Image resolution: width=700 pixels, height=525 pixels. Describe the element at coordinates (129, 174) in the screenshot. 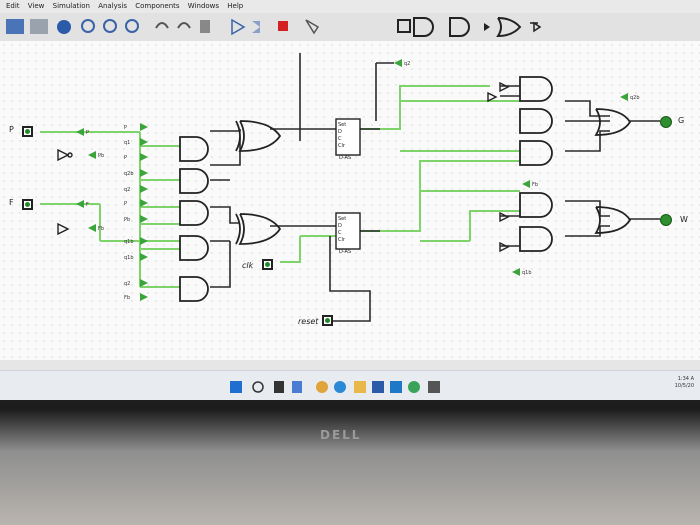

I see `gate-input-label-4: q2b` at that location.